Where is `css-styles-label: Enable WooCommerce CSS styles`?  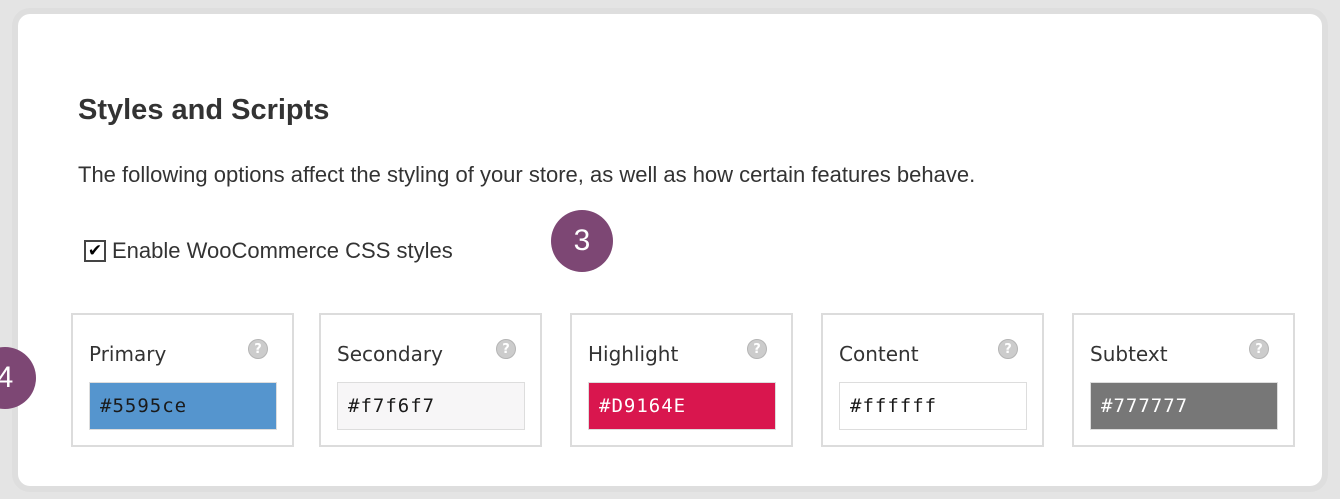 css-styles-label: Enable WooCommerce CSS styles is located at coordinates (282, 251).